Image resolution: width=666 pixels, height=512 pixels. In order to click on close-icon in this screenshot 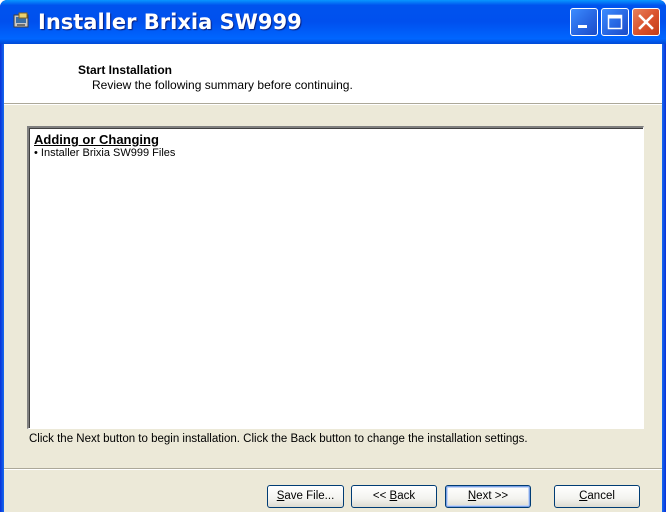, I will do `click(646, 22)`.